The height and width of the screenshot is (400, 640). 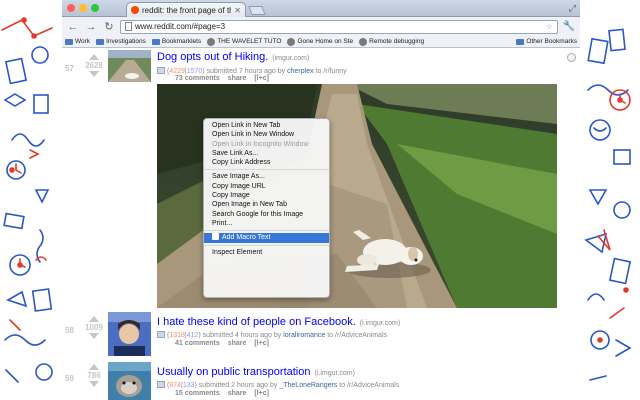 What do you see at coordinates (308, 385) in the screenshot?
I see `author-link: _TheLoneRangers` at bounding box center [308, 385].